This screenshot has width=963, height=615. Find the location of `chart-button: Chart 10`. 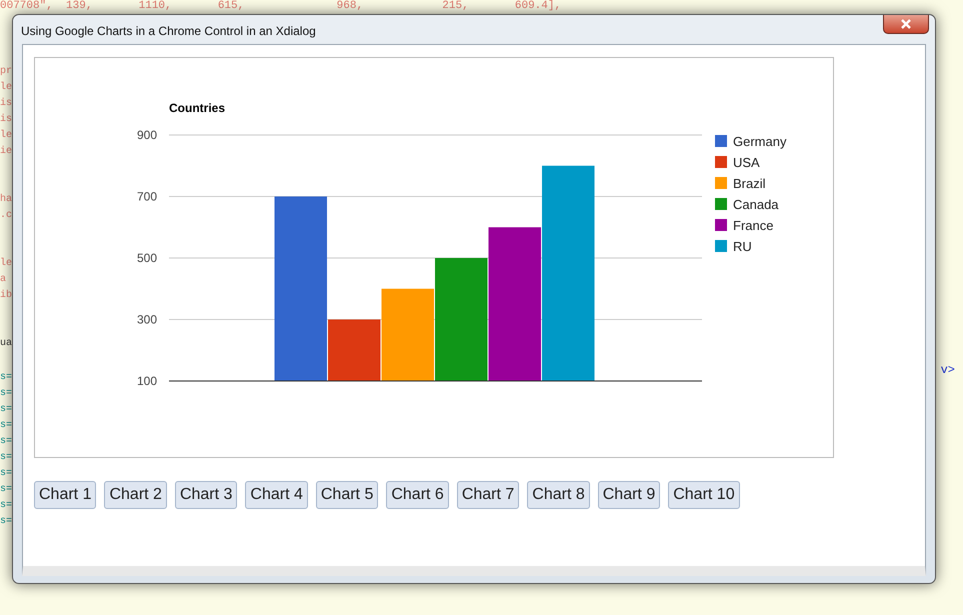

chart-button: Chart 10 is located at coordinates (704, 495).